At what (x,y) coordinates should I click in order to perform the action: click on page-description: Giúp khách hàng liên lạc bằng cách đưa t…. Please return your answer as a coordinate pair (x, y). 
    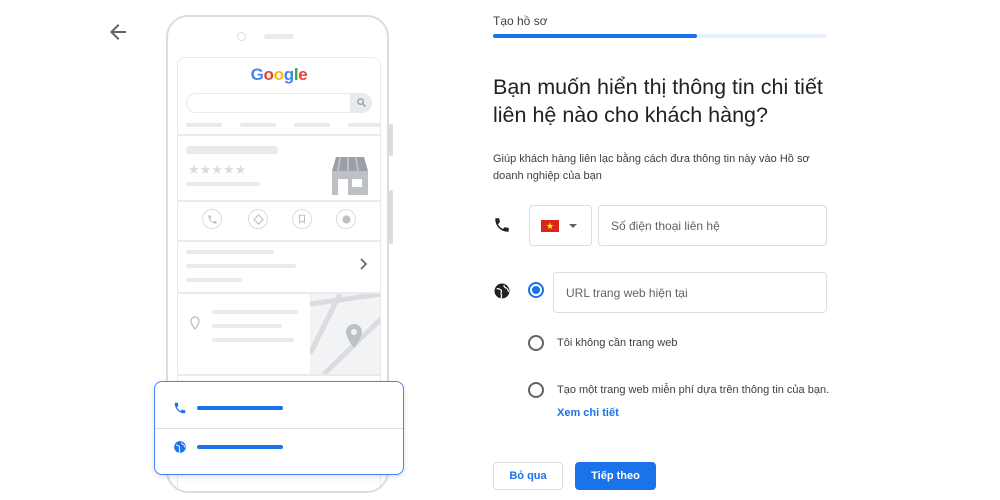
    Looking at the image, I should click on (658, 168).